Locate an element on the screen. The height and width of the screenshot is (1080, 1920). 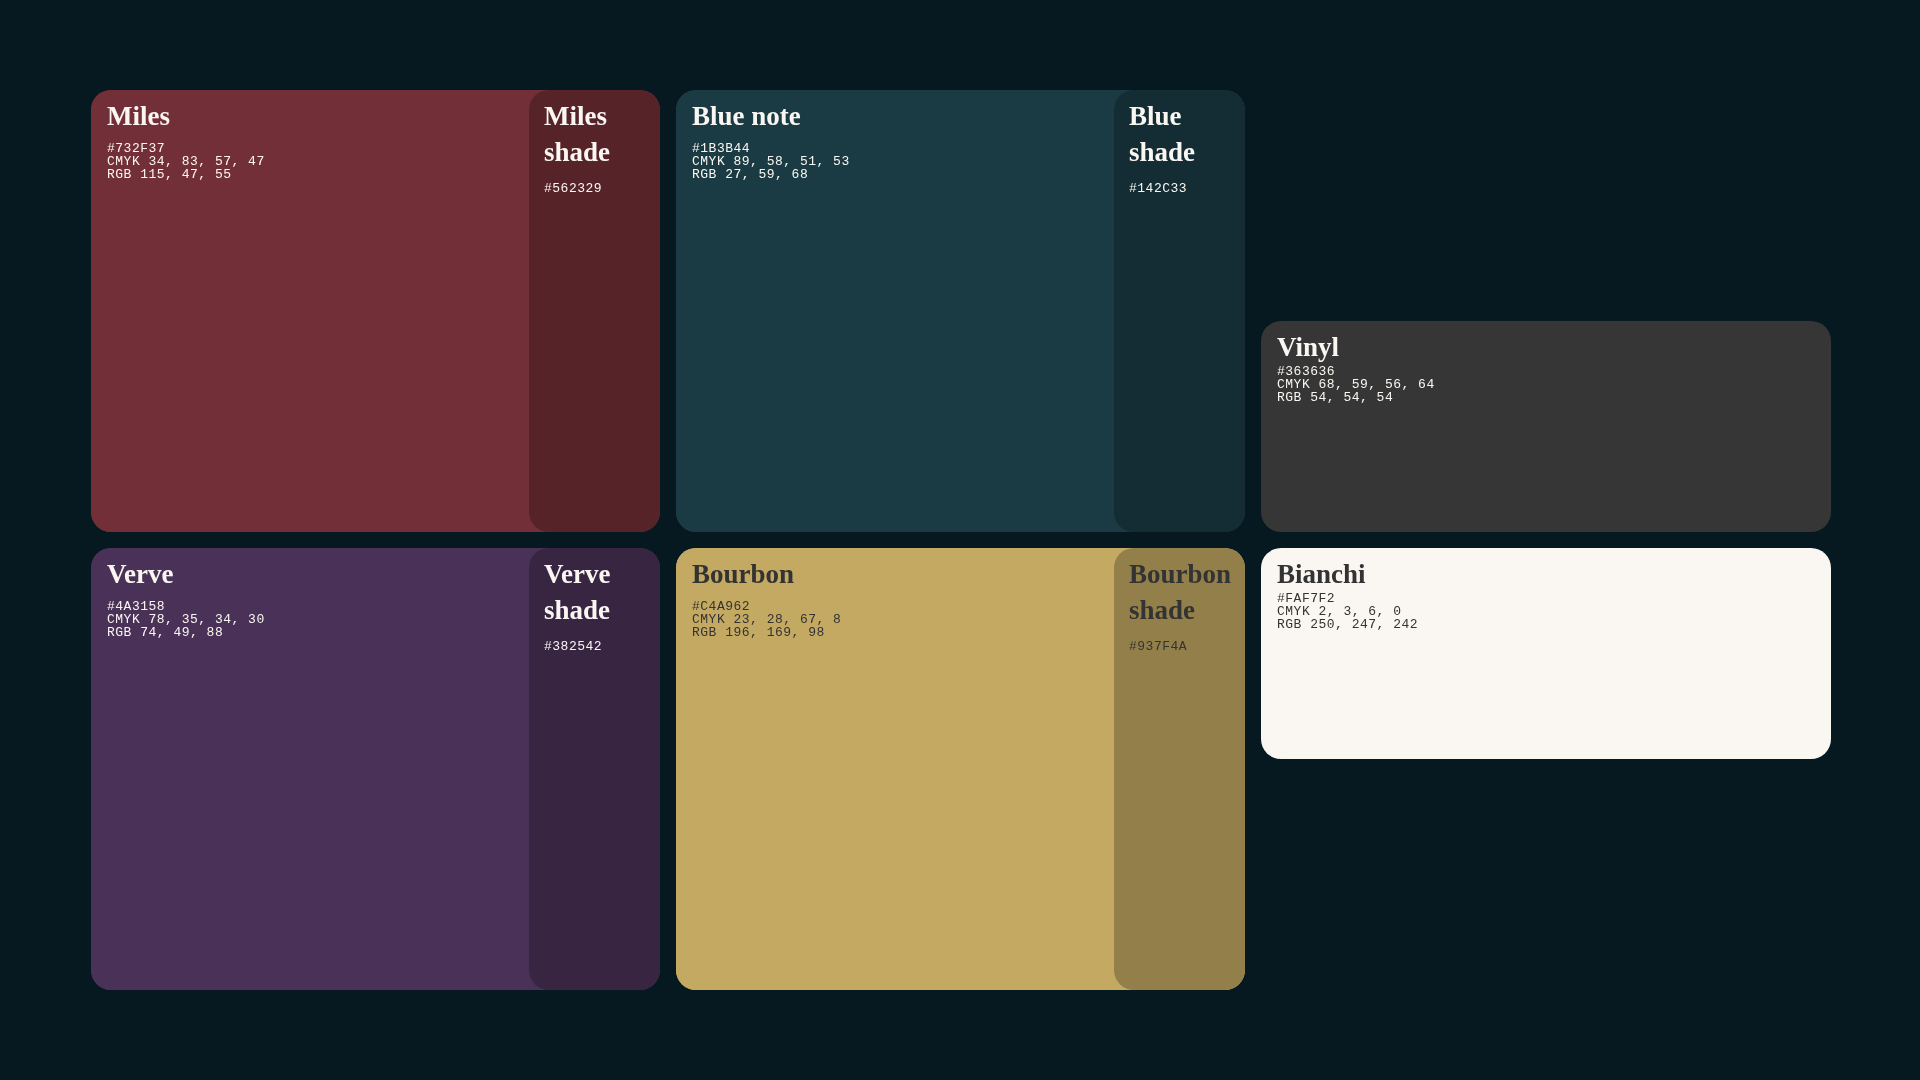
color-code: CMYK 2, 3, 6, 0 is located at coordinates (1340, 611).